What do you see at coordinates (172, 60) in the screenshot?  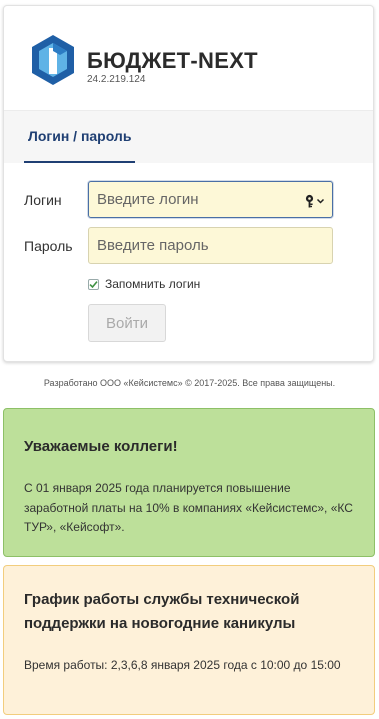 I see `brand-name: БЮДЖЕТ-NEXT` at bounding box center [172, 60].